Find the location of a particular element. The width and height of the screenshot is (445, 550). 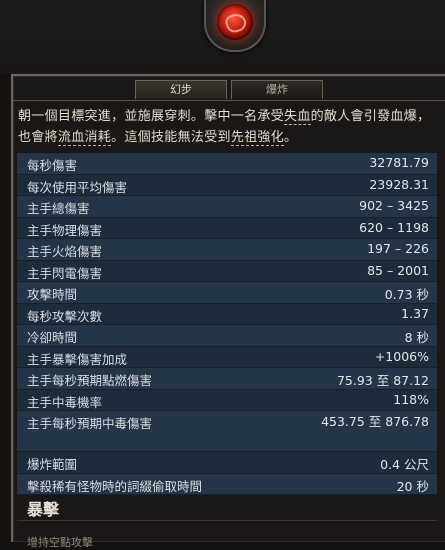

stat-row: 擊殺稀有怪物時的詞綴偷取時間 20 秒 is located at coordinates (227, 484).